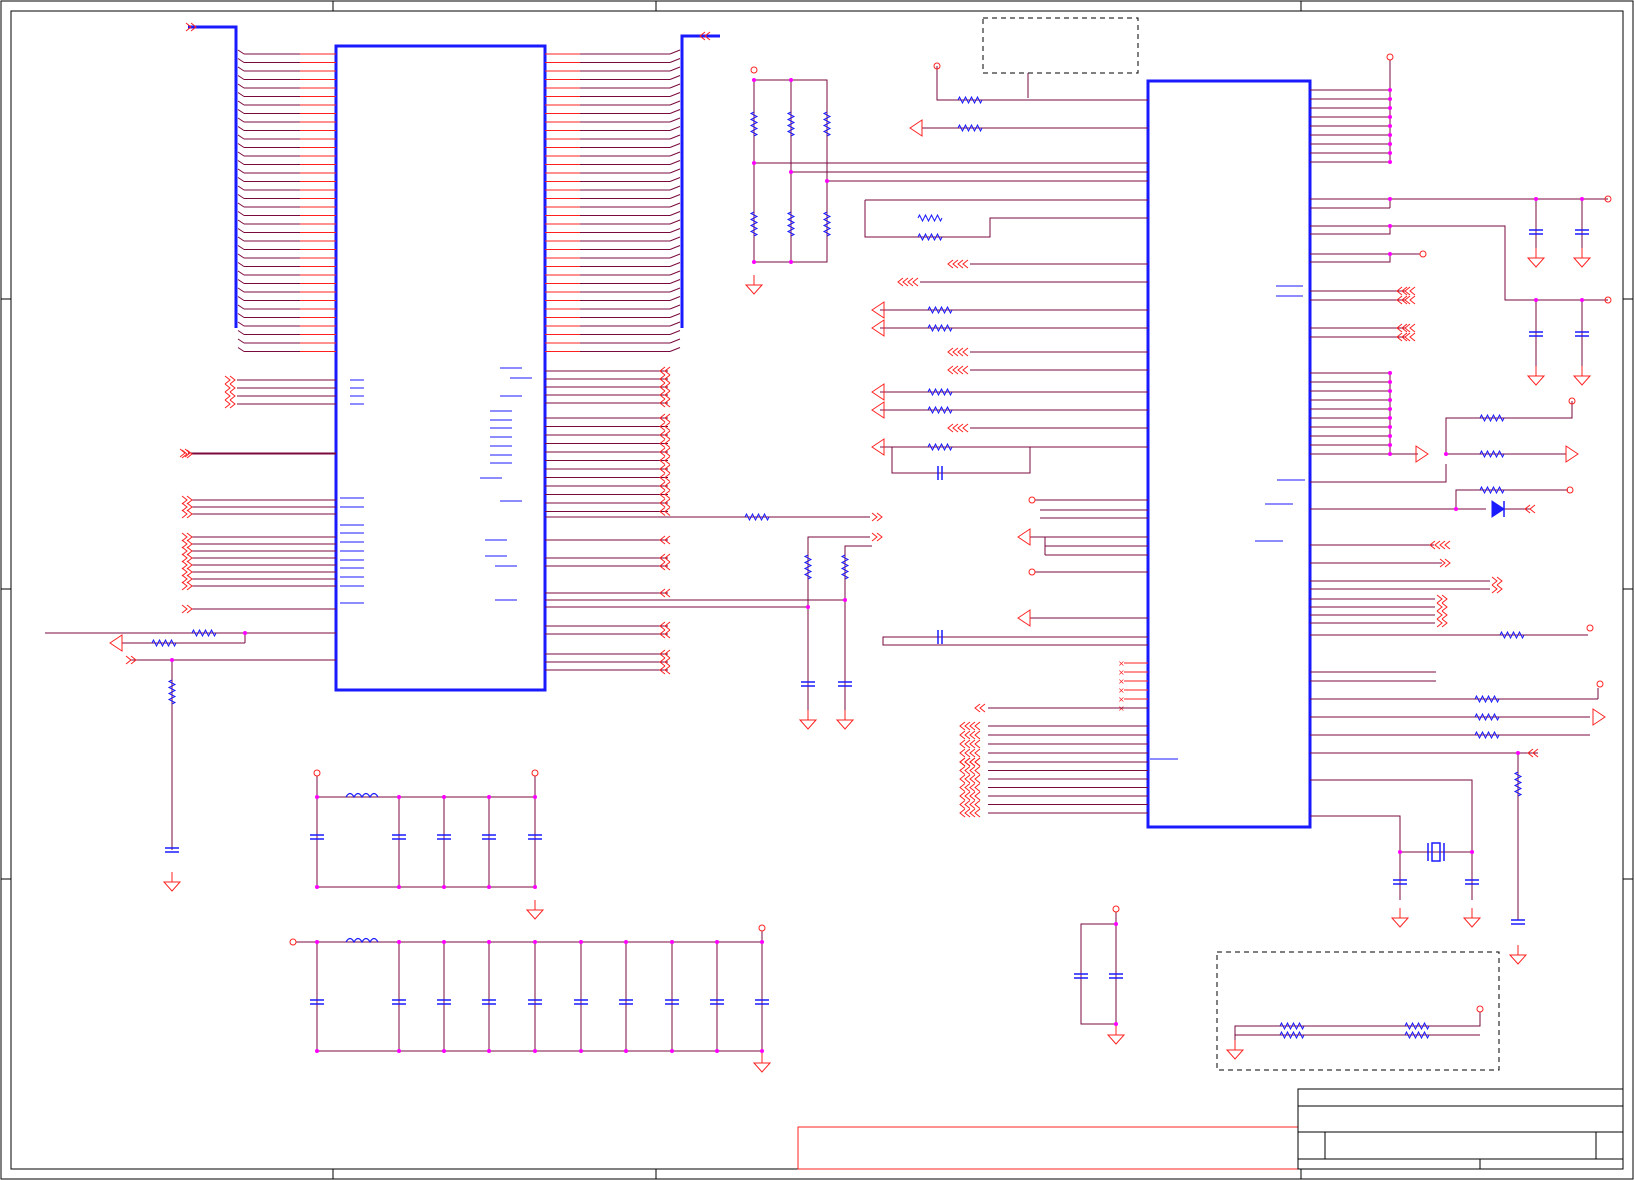 This screenshot has height=1180, width=1634. Describe the element at coordinates (440, 368) in the screenshot. I see `ic-u1` at that location.